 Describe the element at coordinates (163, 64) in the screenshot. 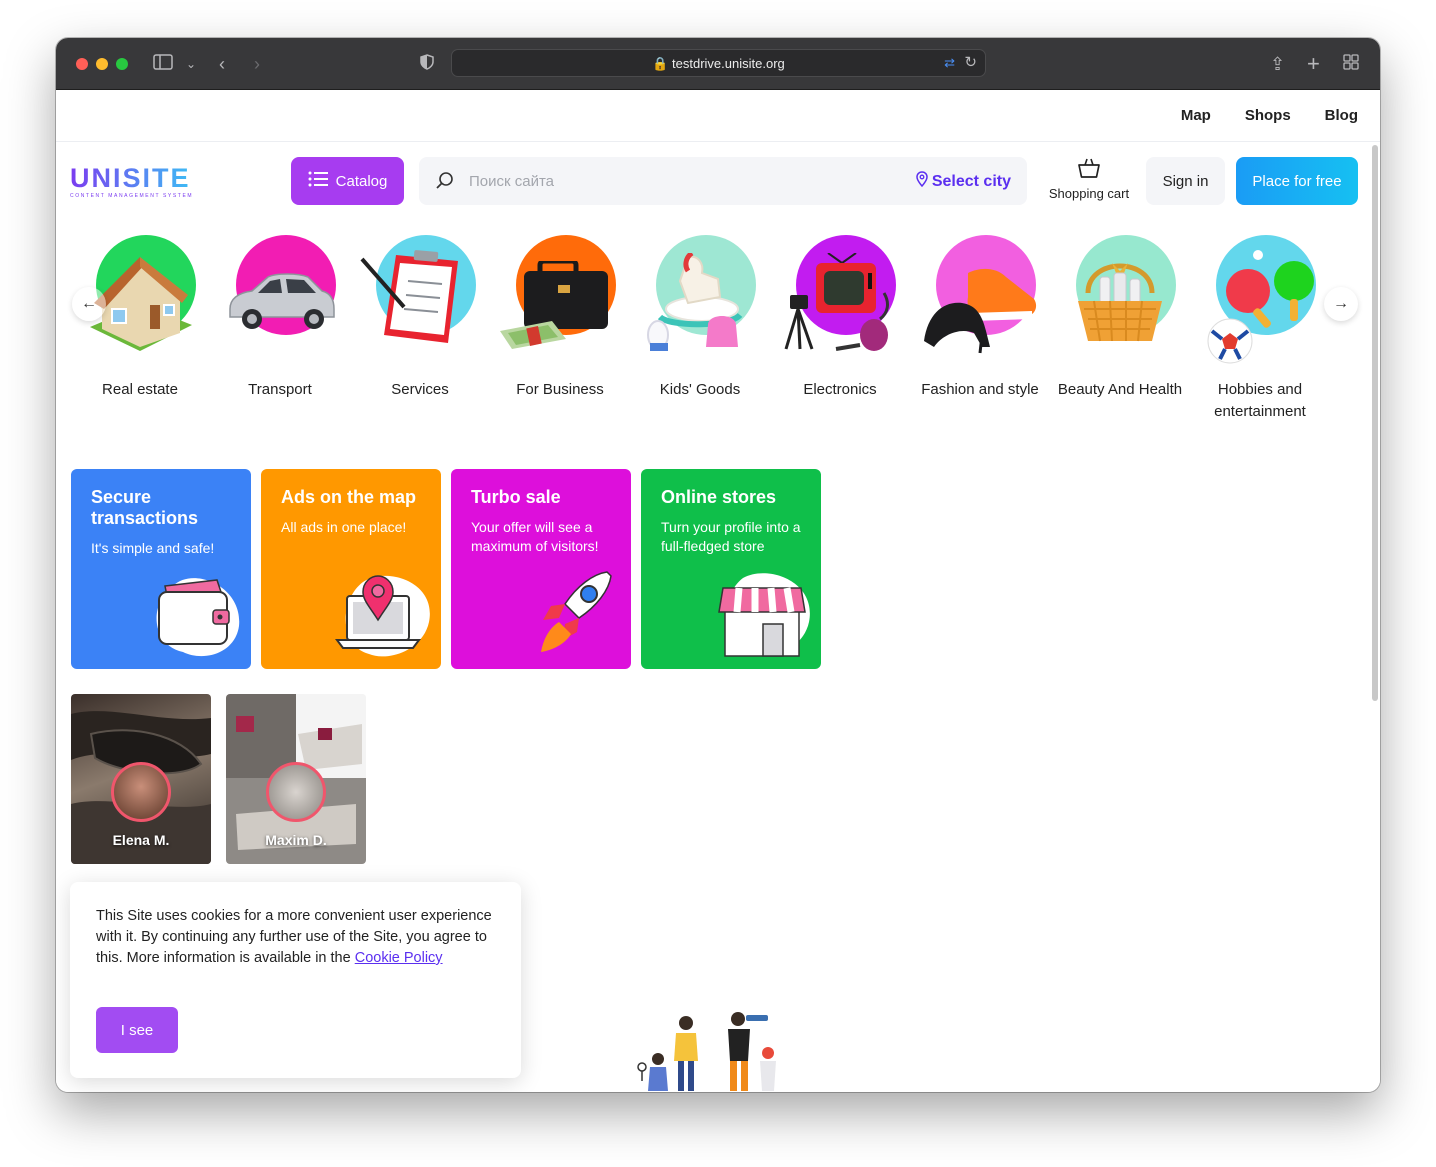

I see `sidebar-icon` at that location.